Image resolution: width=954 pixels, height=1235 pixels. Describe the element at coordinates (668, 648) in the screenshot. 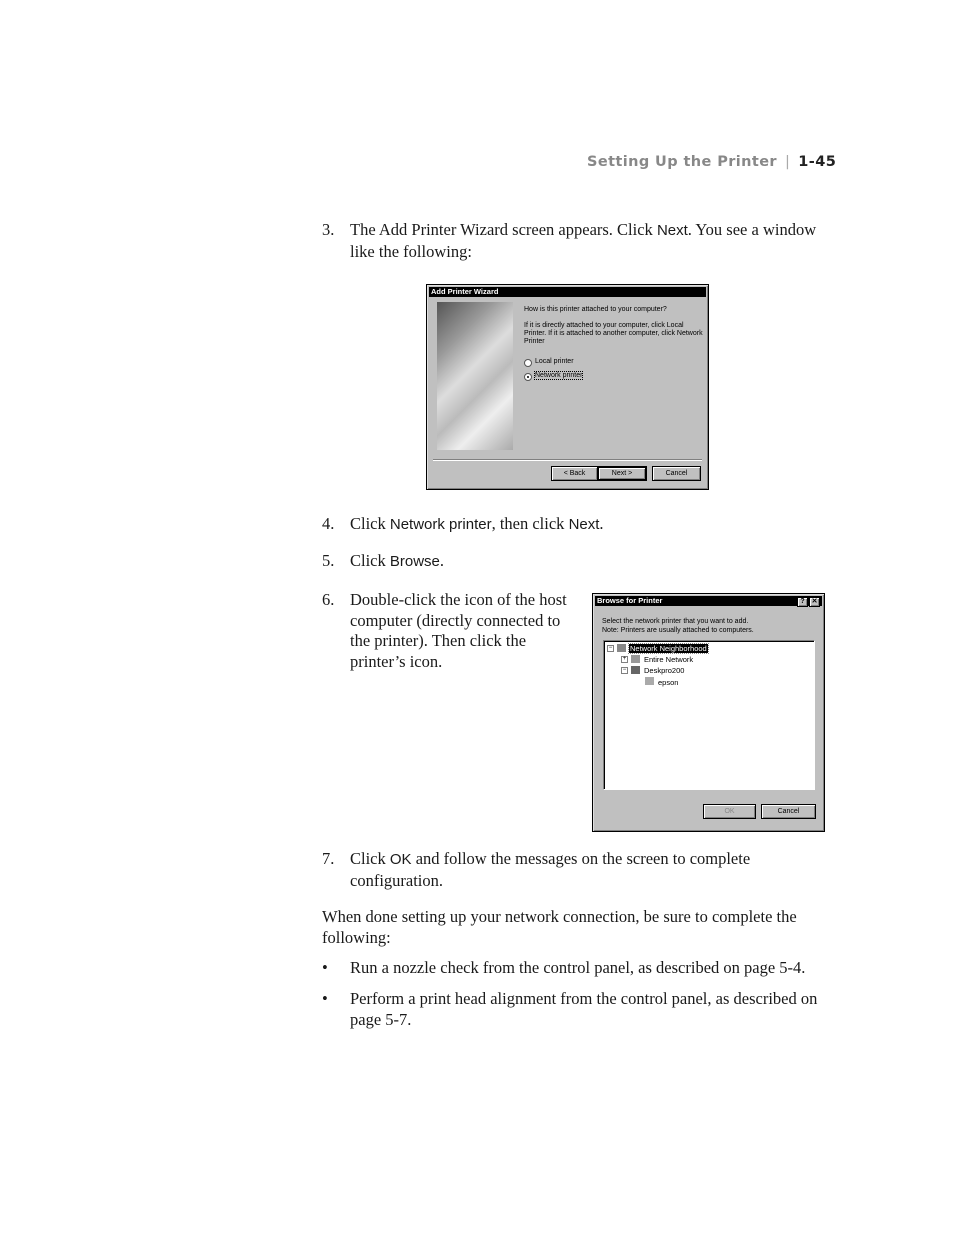

I see `tree-node-network-neighborhood: Network Neighborhood` at that location.